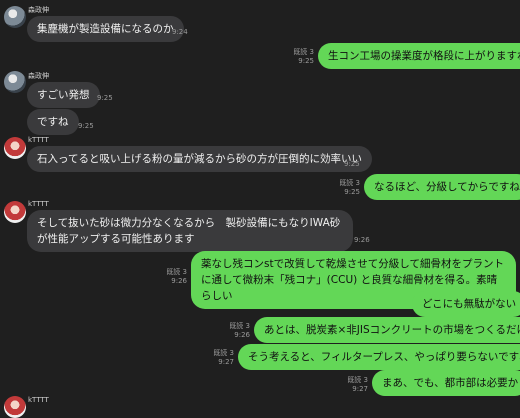 This screenshot has height=418, width=520. Describe the element at coordinates (105, 29) in the screenshot. I see `message-bubble: 集塵機が製造設備になるのか` at that location.